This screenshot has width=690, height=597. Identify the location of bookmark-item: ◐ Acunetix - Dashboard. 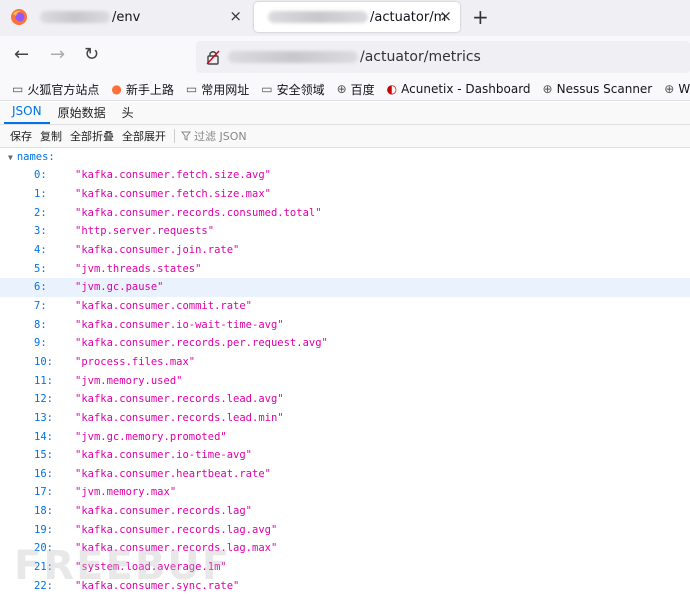
(459, 89).